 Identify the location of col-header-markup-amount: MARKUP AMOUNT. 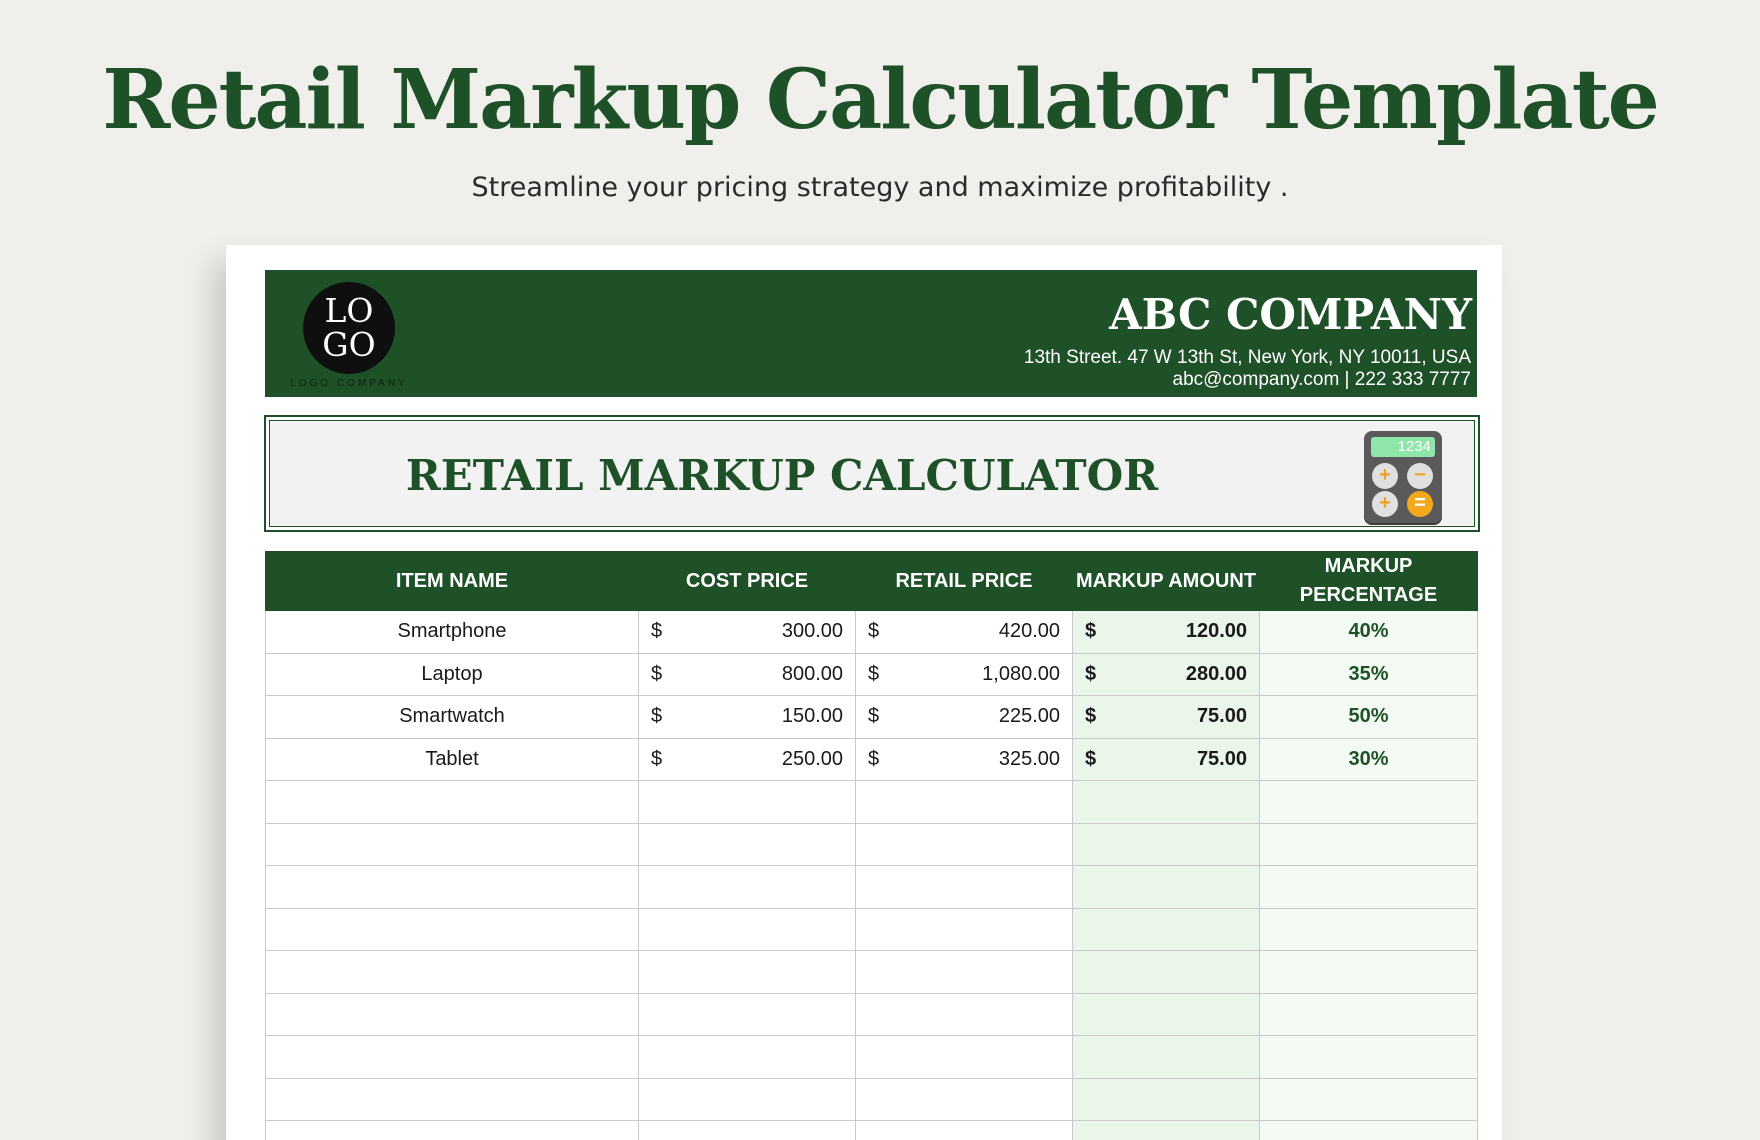
(1166, 581).